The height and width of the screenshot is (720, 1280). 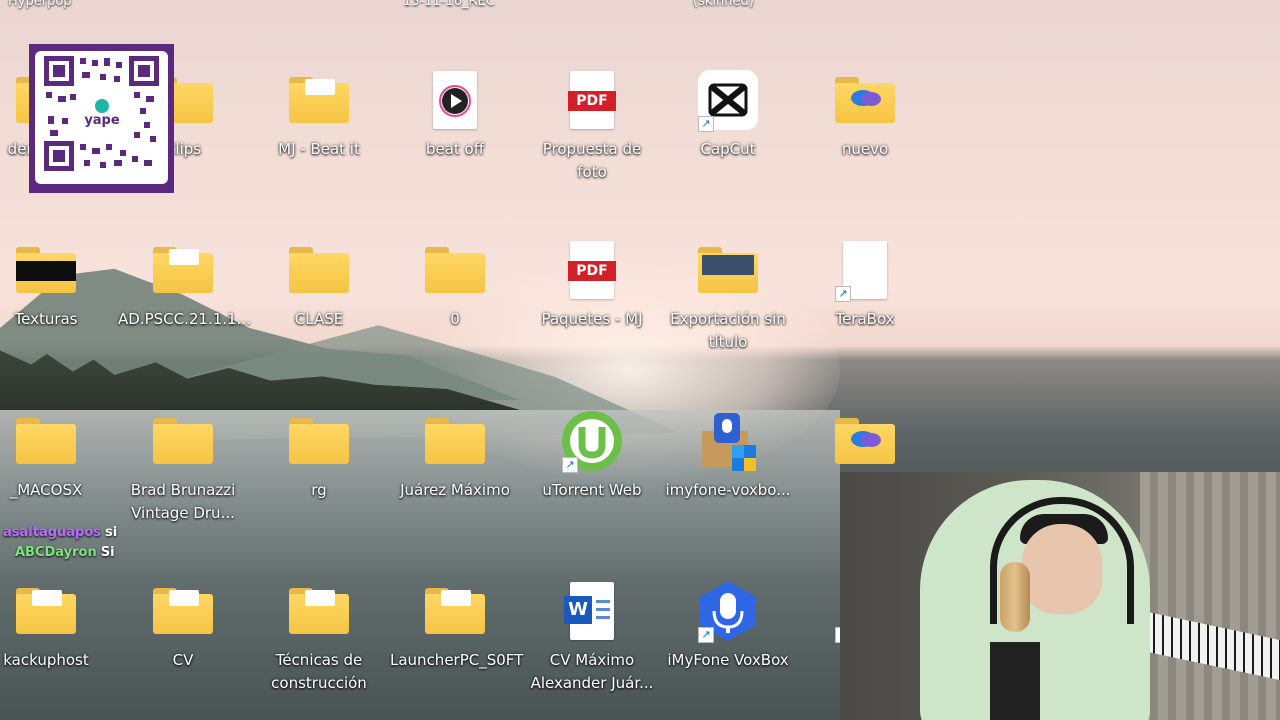 I want to click on desktop-icon-label: CapCut, so click(x=728, y=149).